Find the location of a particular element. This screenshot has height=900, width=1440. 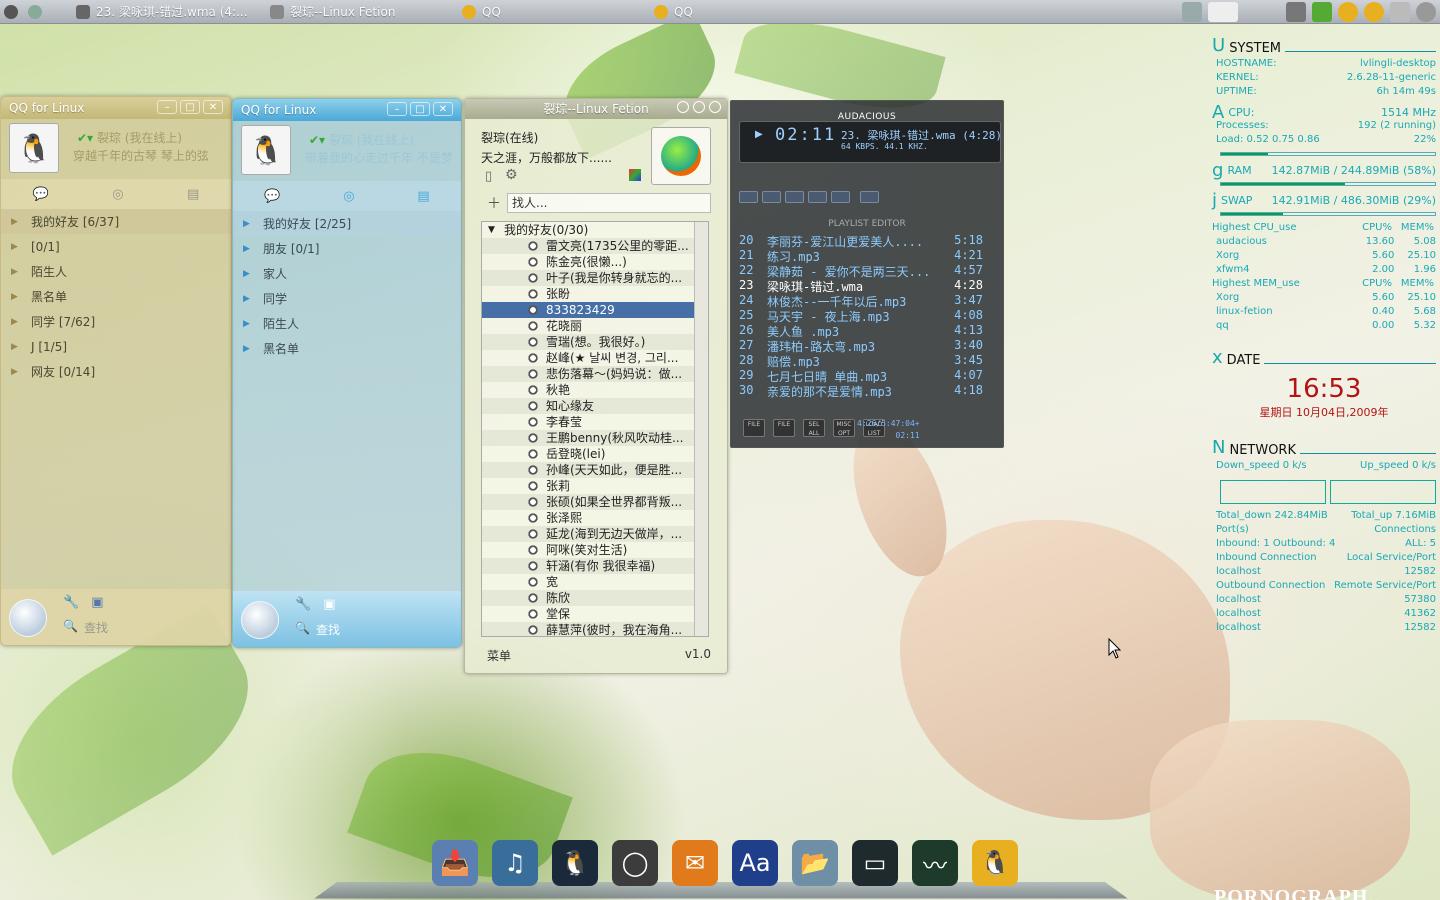

add-contact-icon: ＋ is located at coordinates (494, 203).